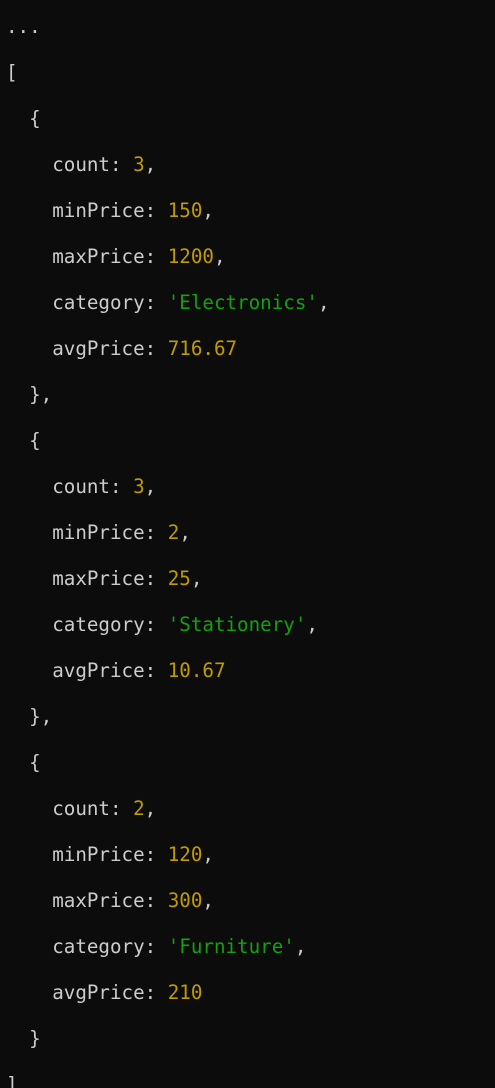 The width and height of the screenshot is (495, 1088). I want to click on record-2-open: {, so click(23, 762).